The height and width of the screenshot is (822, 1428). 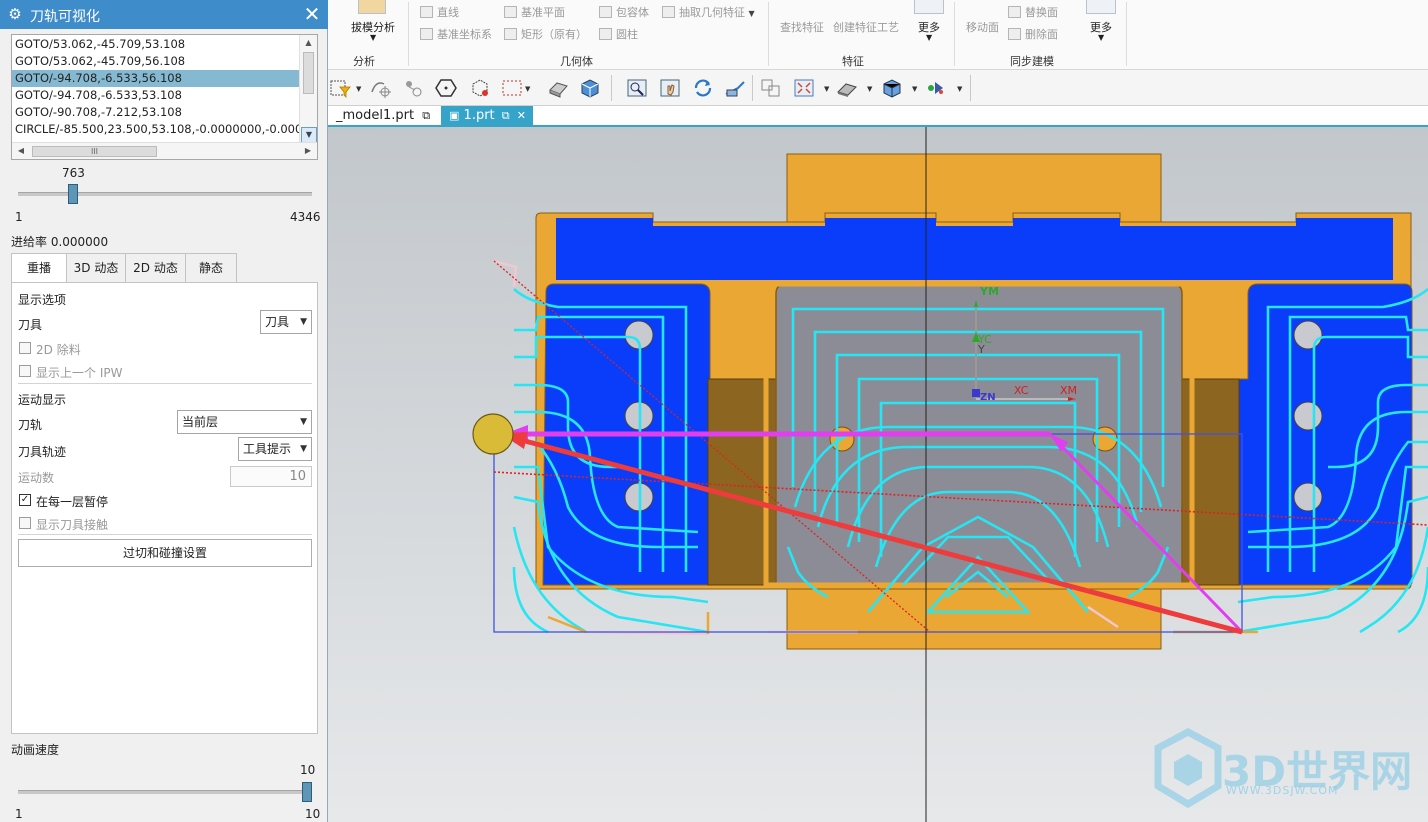 What do you see at coordinates (35, 750) in the screenshot?
I see `anim-speed-label: 动画速度` at bounding box center [35, 750].